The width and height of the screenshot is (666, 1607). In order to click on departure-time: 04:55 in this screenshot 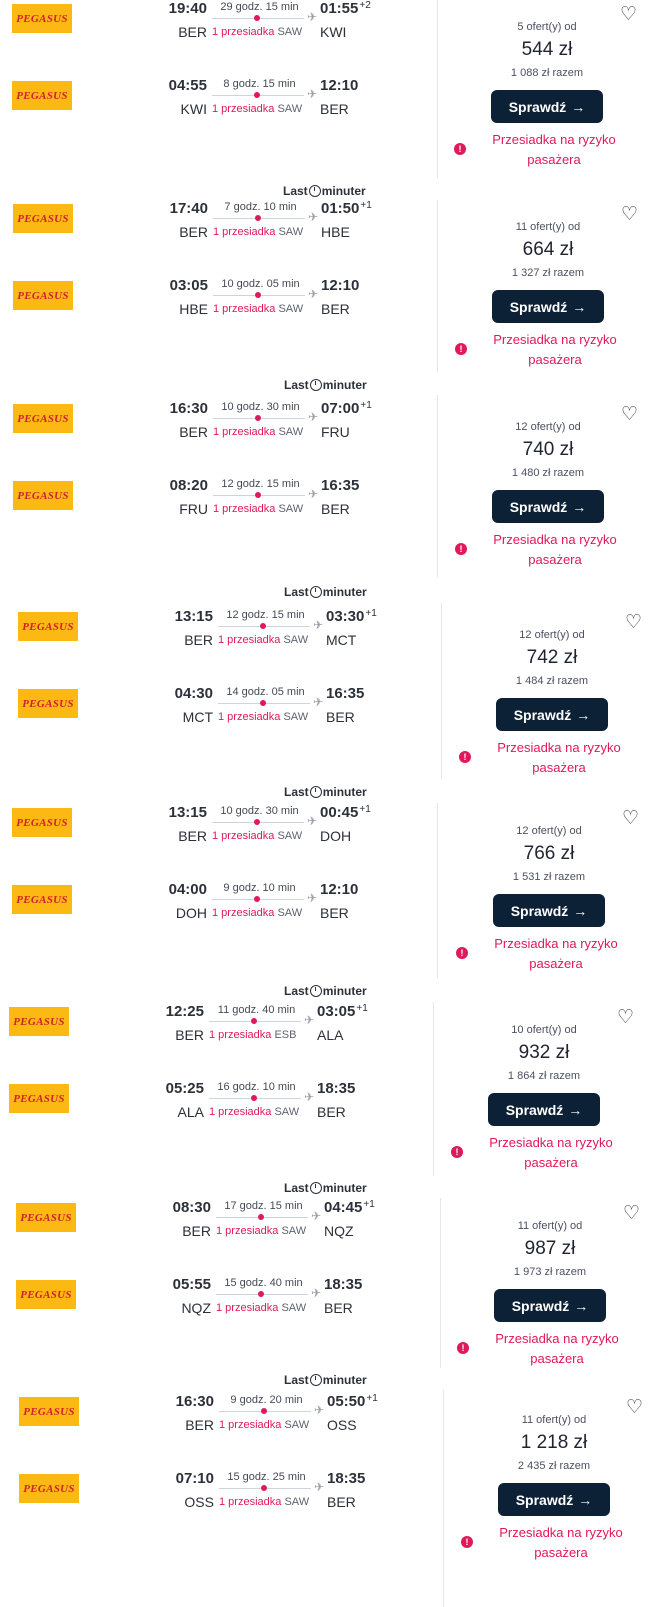, I will do `click(187, 85)`.